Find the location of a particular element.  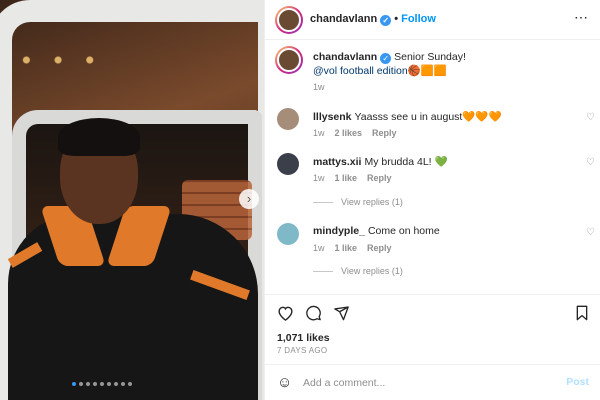

comment-text: My brudda 4L! is located at coordinates (398, 162).